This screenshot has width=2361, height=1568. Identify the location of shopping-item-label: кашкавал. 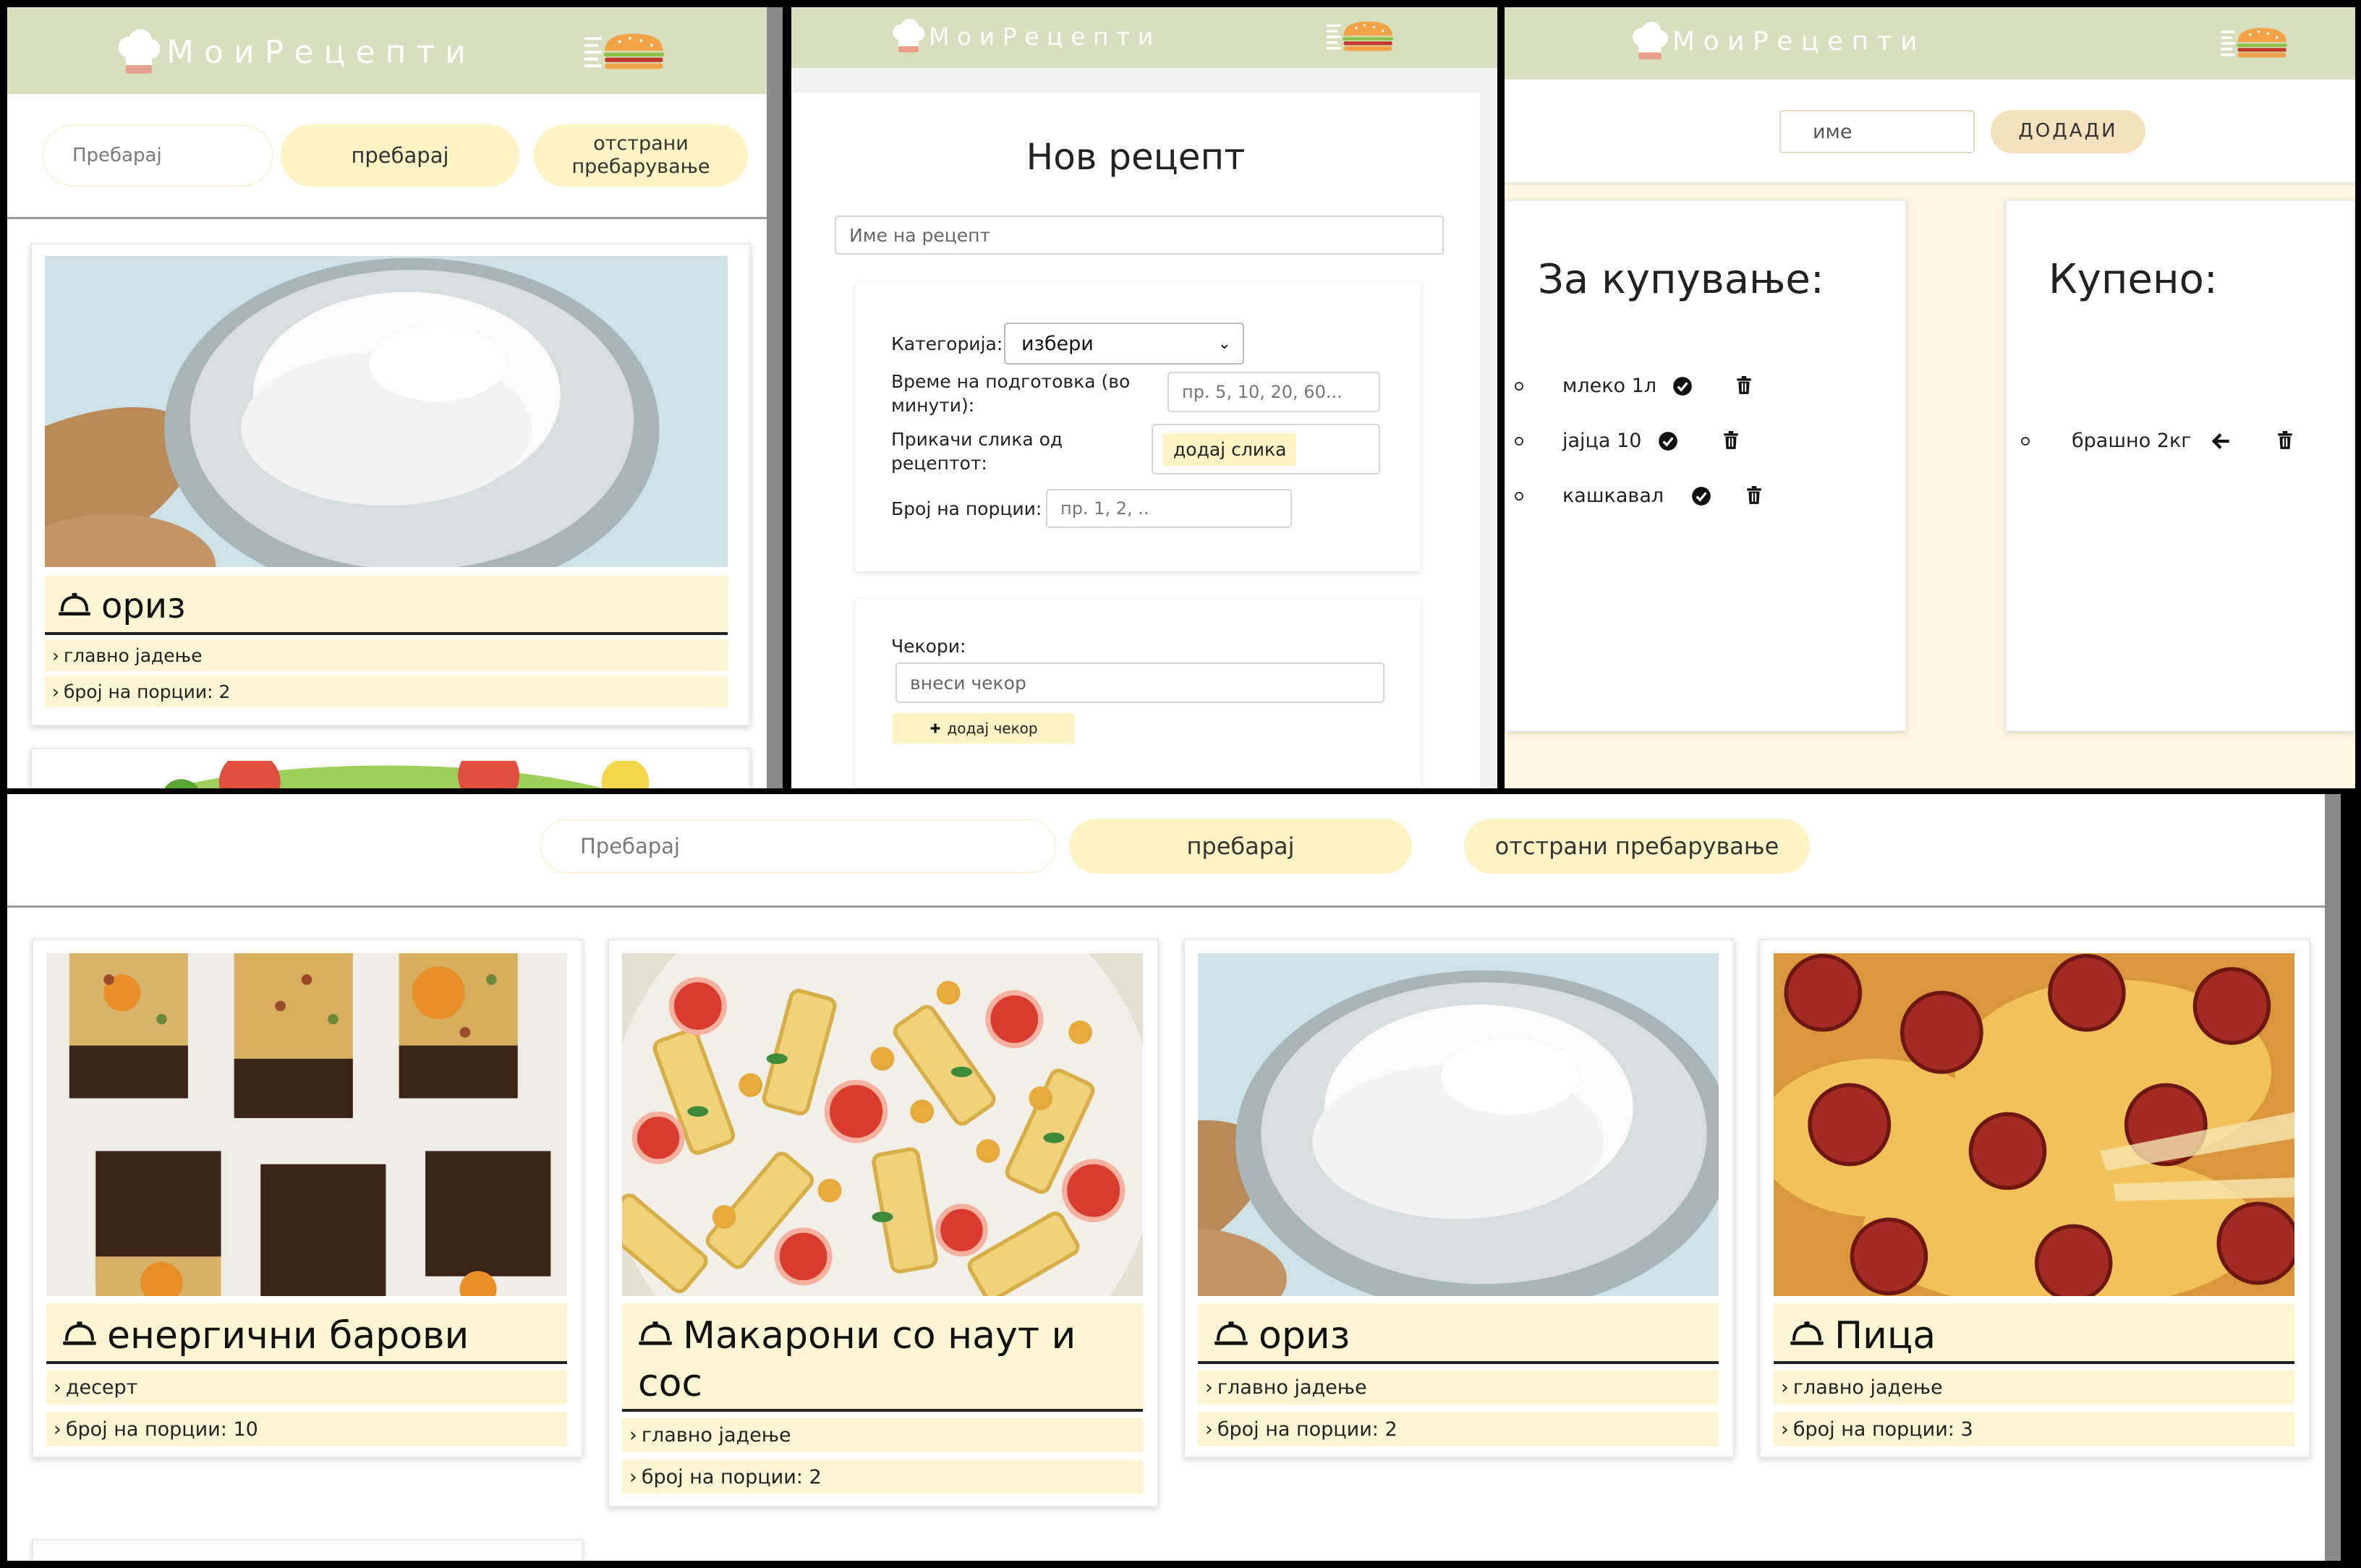
(1613, 496).